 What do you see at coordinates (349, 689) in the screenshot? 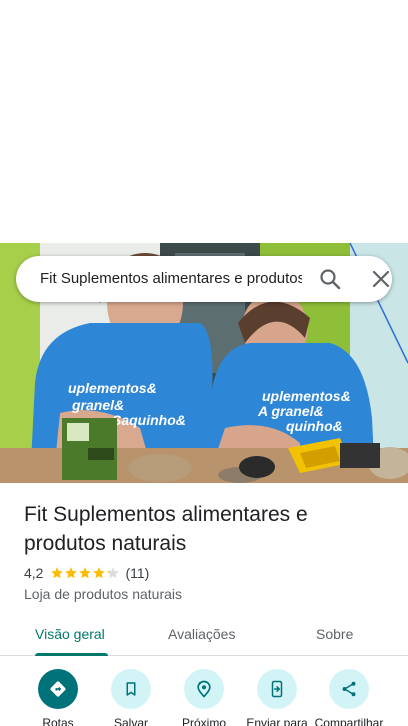
I see `share-icon` at bounding box center [349, 689].